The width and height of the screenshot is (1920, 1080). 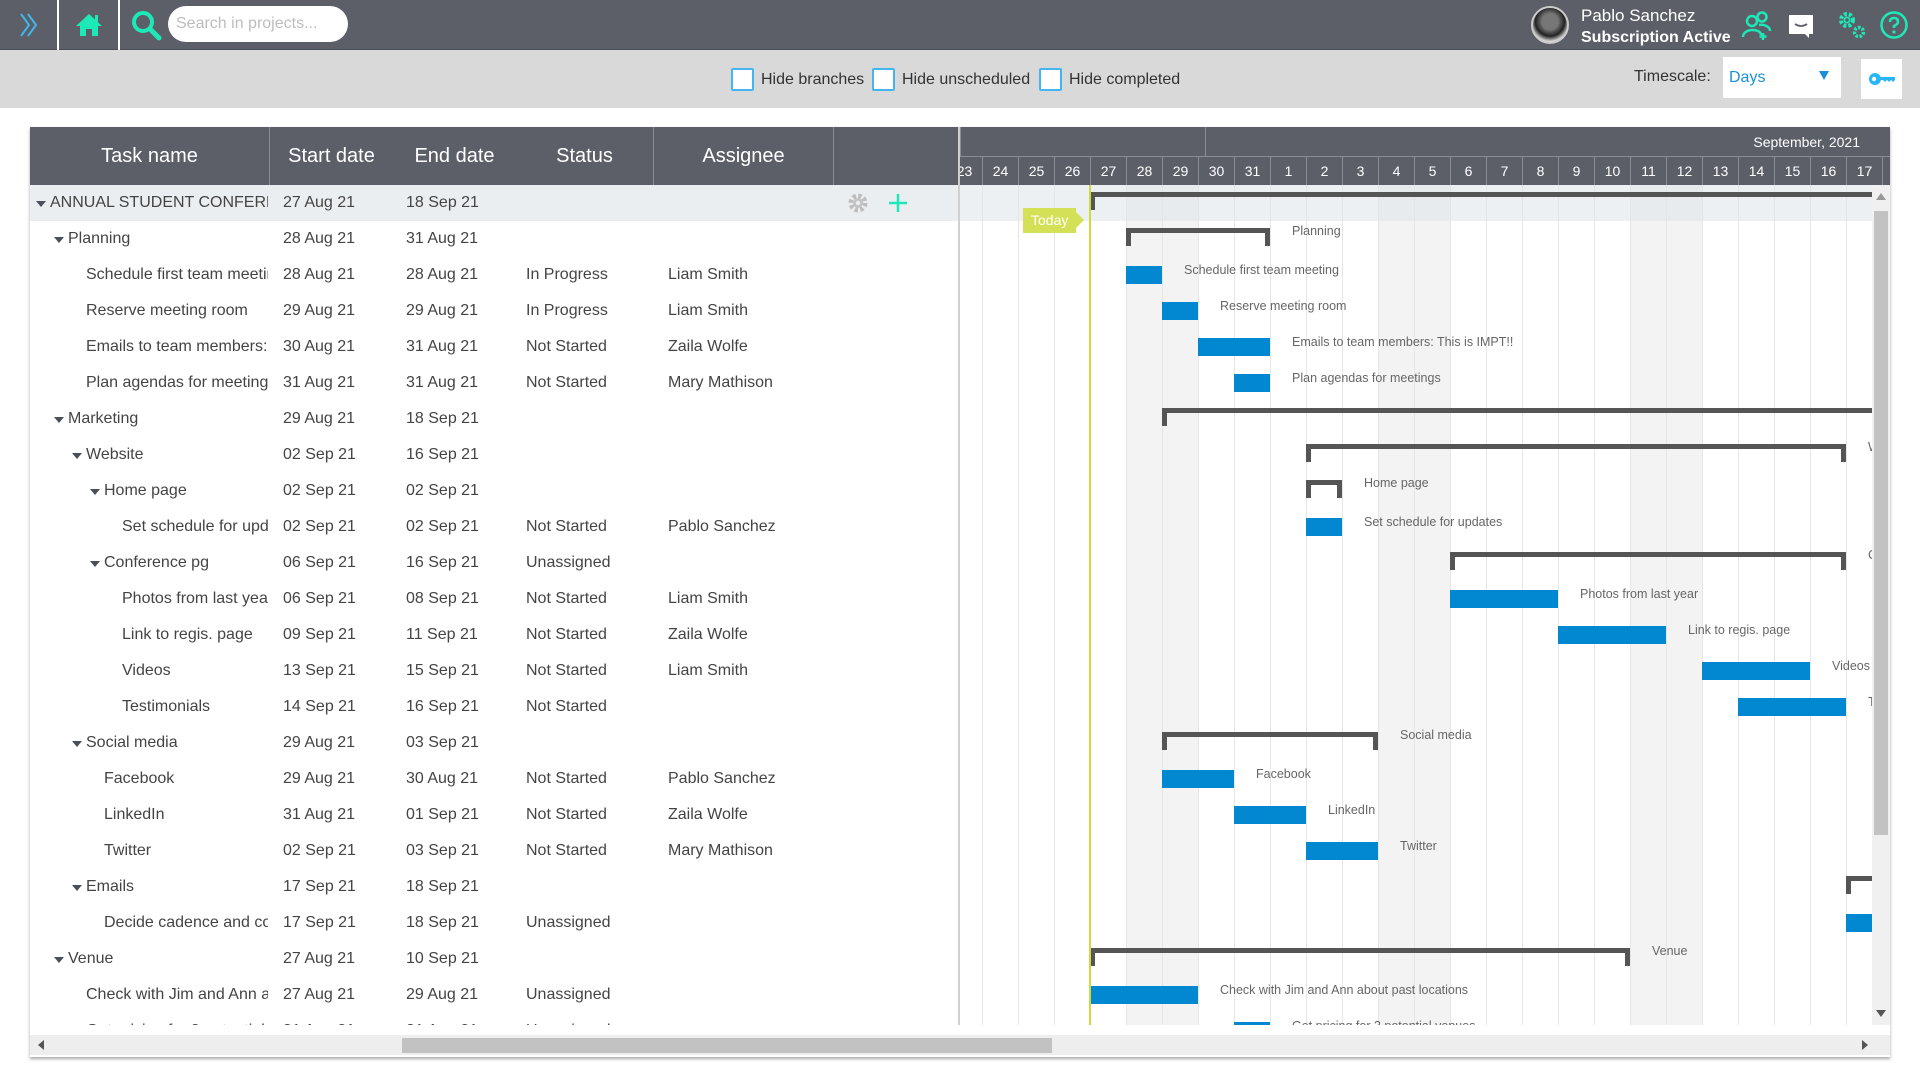 What do you see at coordinates (1881, 79) in the screenshot?
I see `key-button` at bounding box center [1881, 79].